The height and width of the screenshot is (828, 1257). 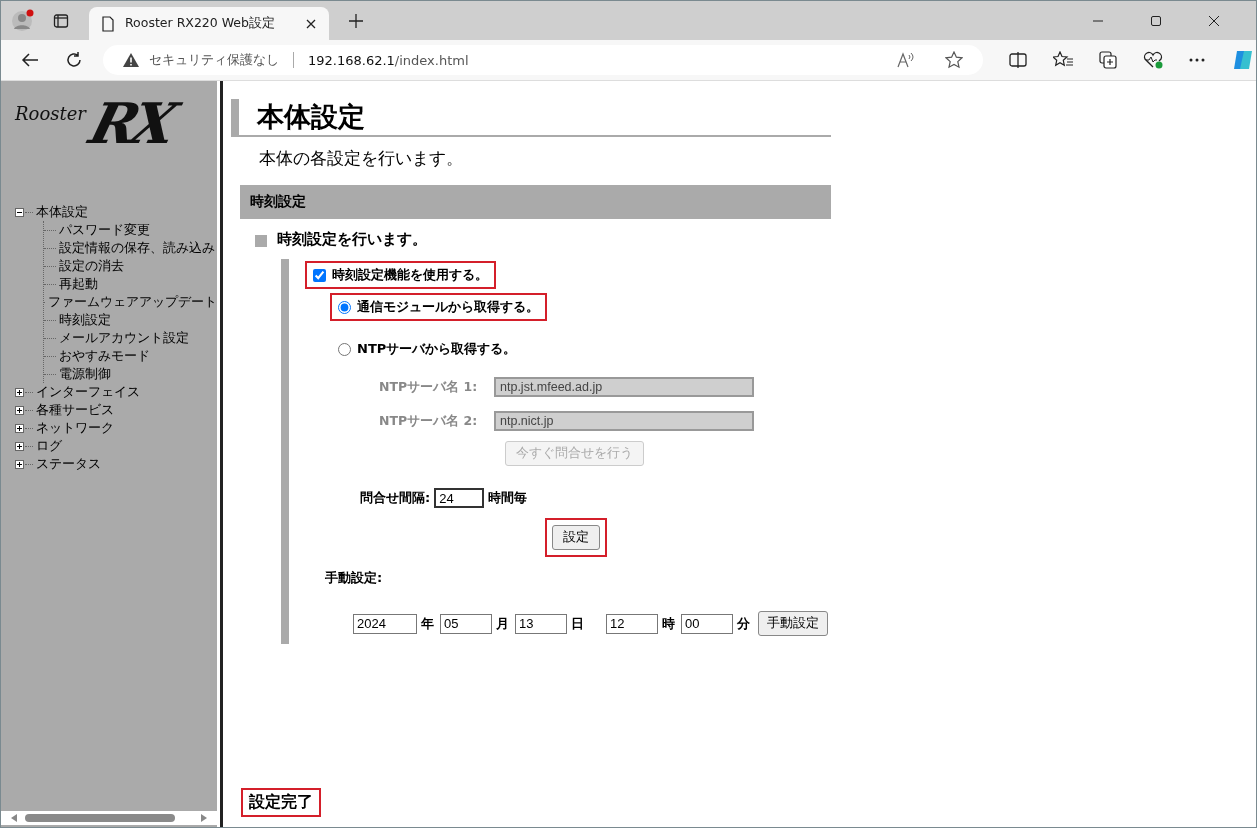 I want to click on security-label: セキュリティ保護なし, so click(x=214, y=60).